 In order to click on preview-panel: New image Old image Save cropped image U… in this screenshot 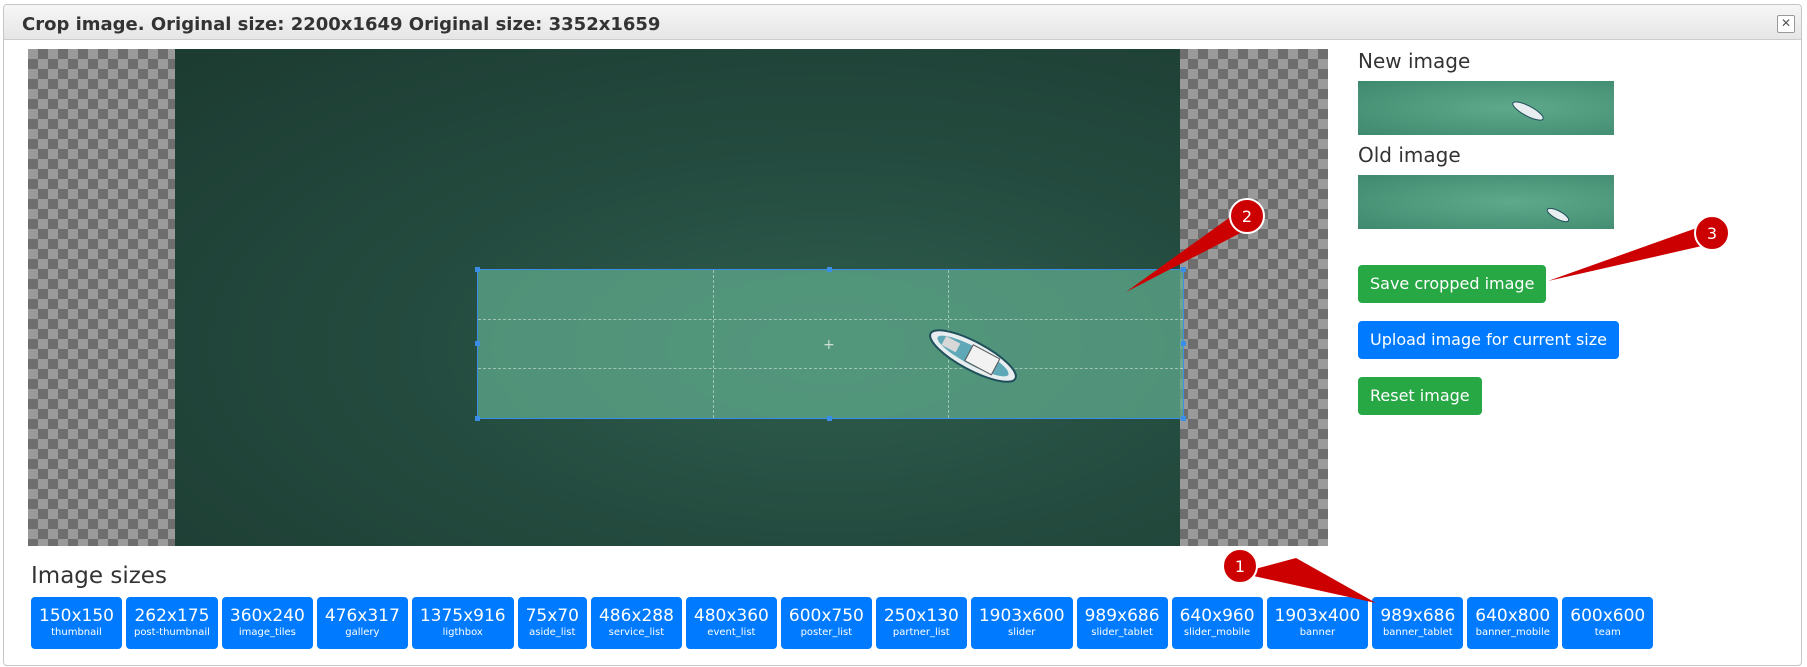, I will do `click(1558, 239)`.